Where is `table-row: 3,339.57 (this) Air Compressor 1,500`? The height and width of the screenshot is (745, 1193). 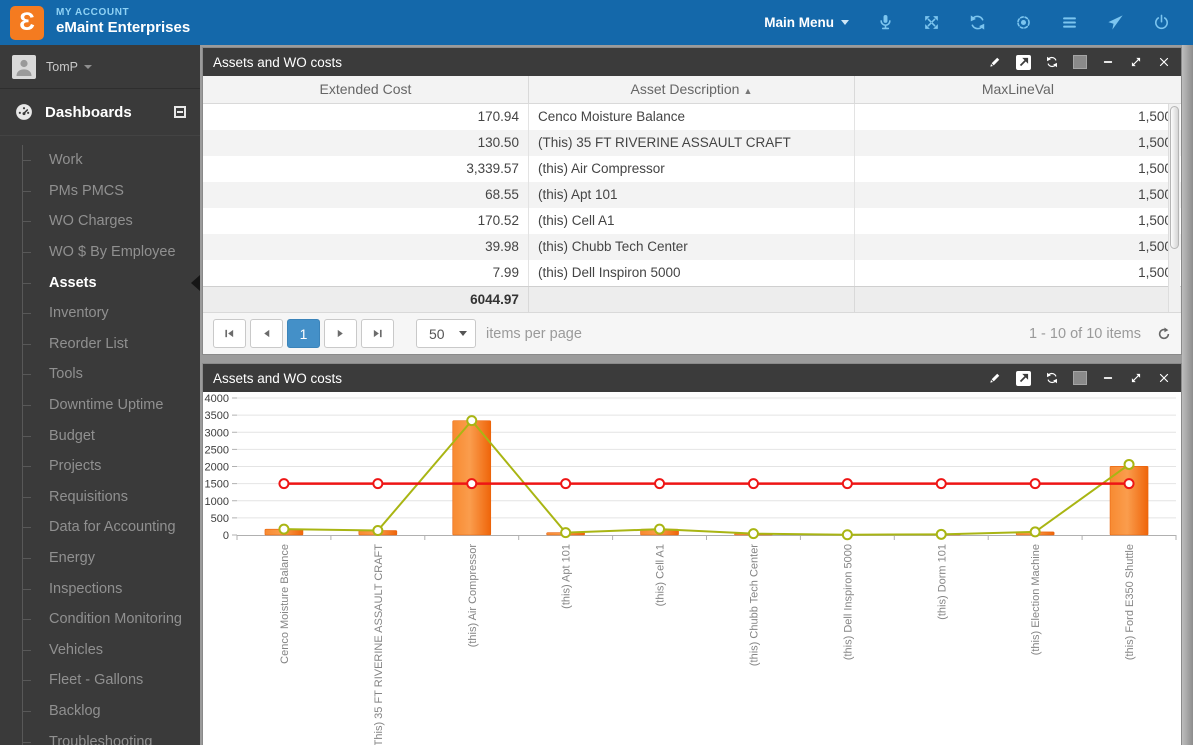 table-row: 3,339.57 (this) Air Compressor 1,500 is located at coordinates (692, 169).